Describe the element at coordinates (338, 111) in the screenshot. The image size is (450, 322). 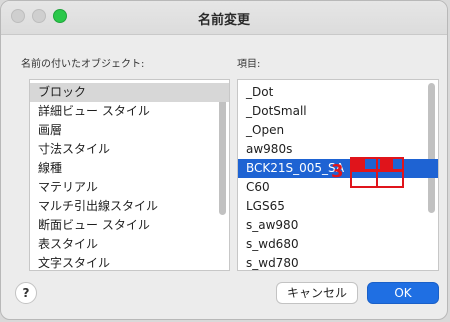
I see `item-row: _DotSmall` at that location.